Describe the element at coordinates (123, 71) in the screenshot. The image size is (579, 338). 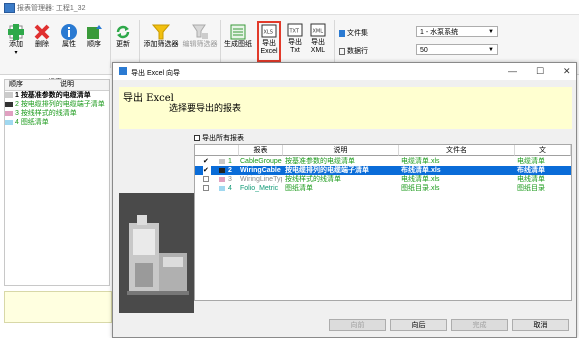
I see `dialog-icon` at that location.